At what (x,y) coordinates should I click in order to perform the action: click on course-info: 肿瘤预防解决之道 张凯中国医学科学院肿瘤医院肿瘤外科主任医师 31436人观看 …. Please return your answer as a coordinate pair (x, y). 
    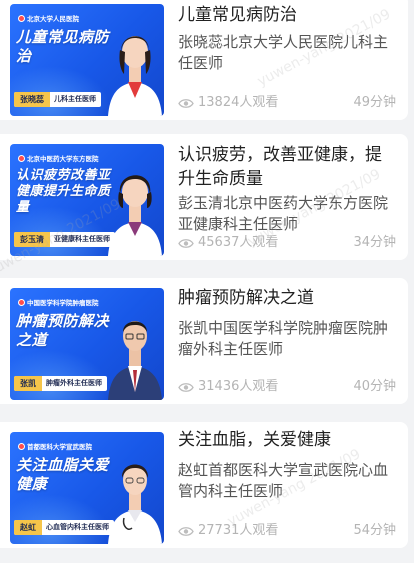
    Looking at the image, I should click on (287, 341).